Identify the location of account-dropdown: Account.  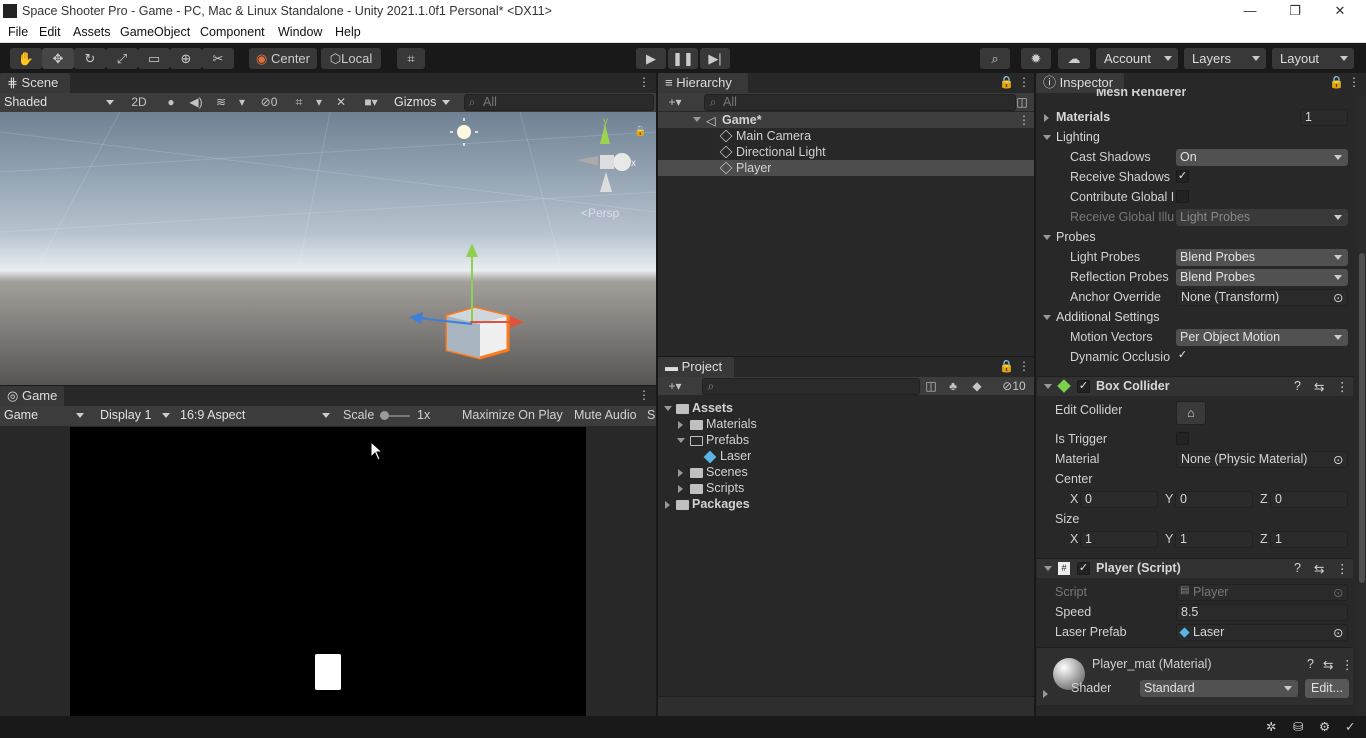
(1137, 58).